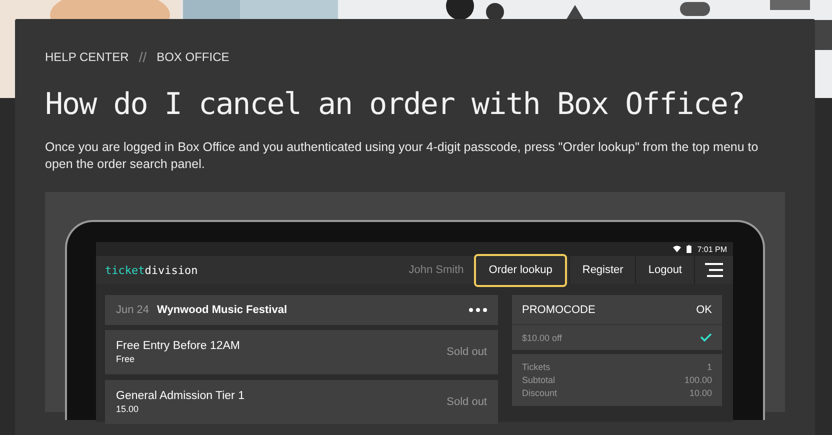  What do you see at coordinates (602, 270) in the screenshot?
I see `nav-button: Register` at bounding box center [602, 270].